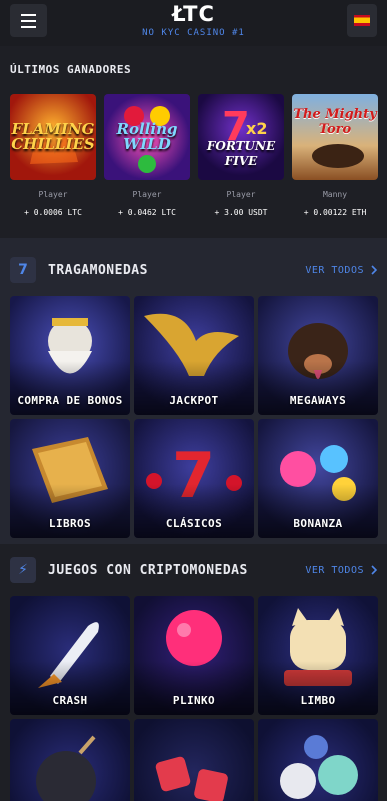 The height and width of the screenshot is (801, 387). Describe the element at coordinates (70, 478) in the screenshot. I see `category-tile: LIBROS` at that location.